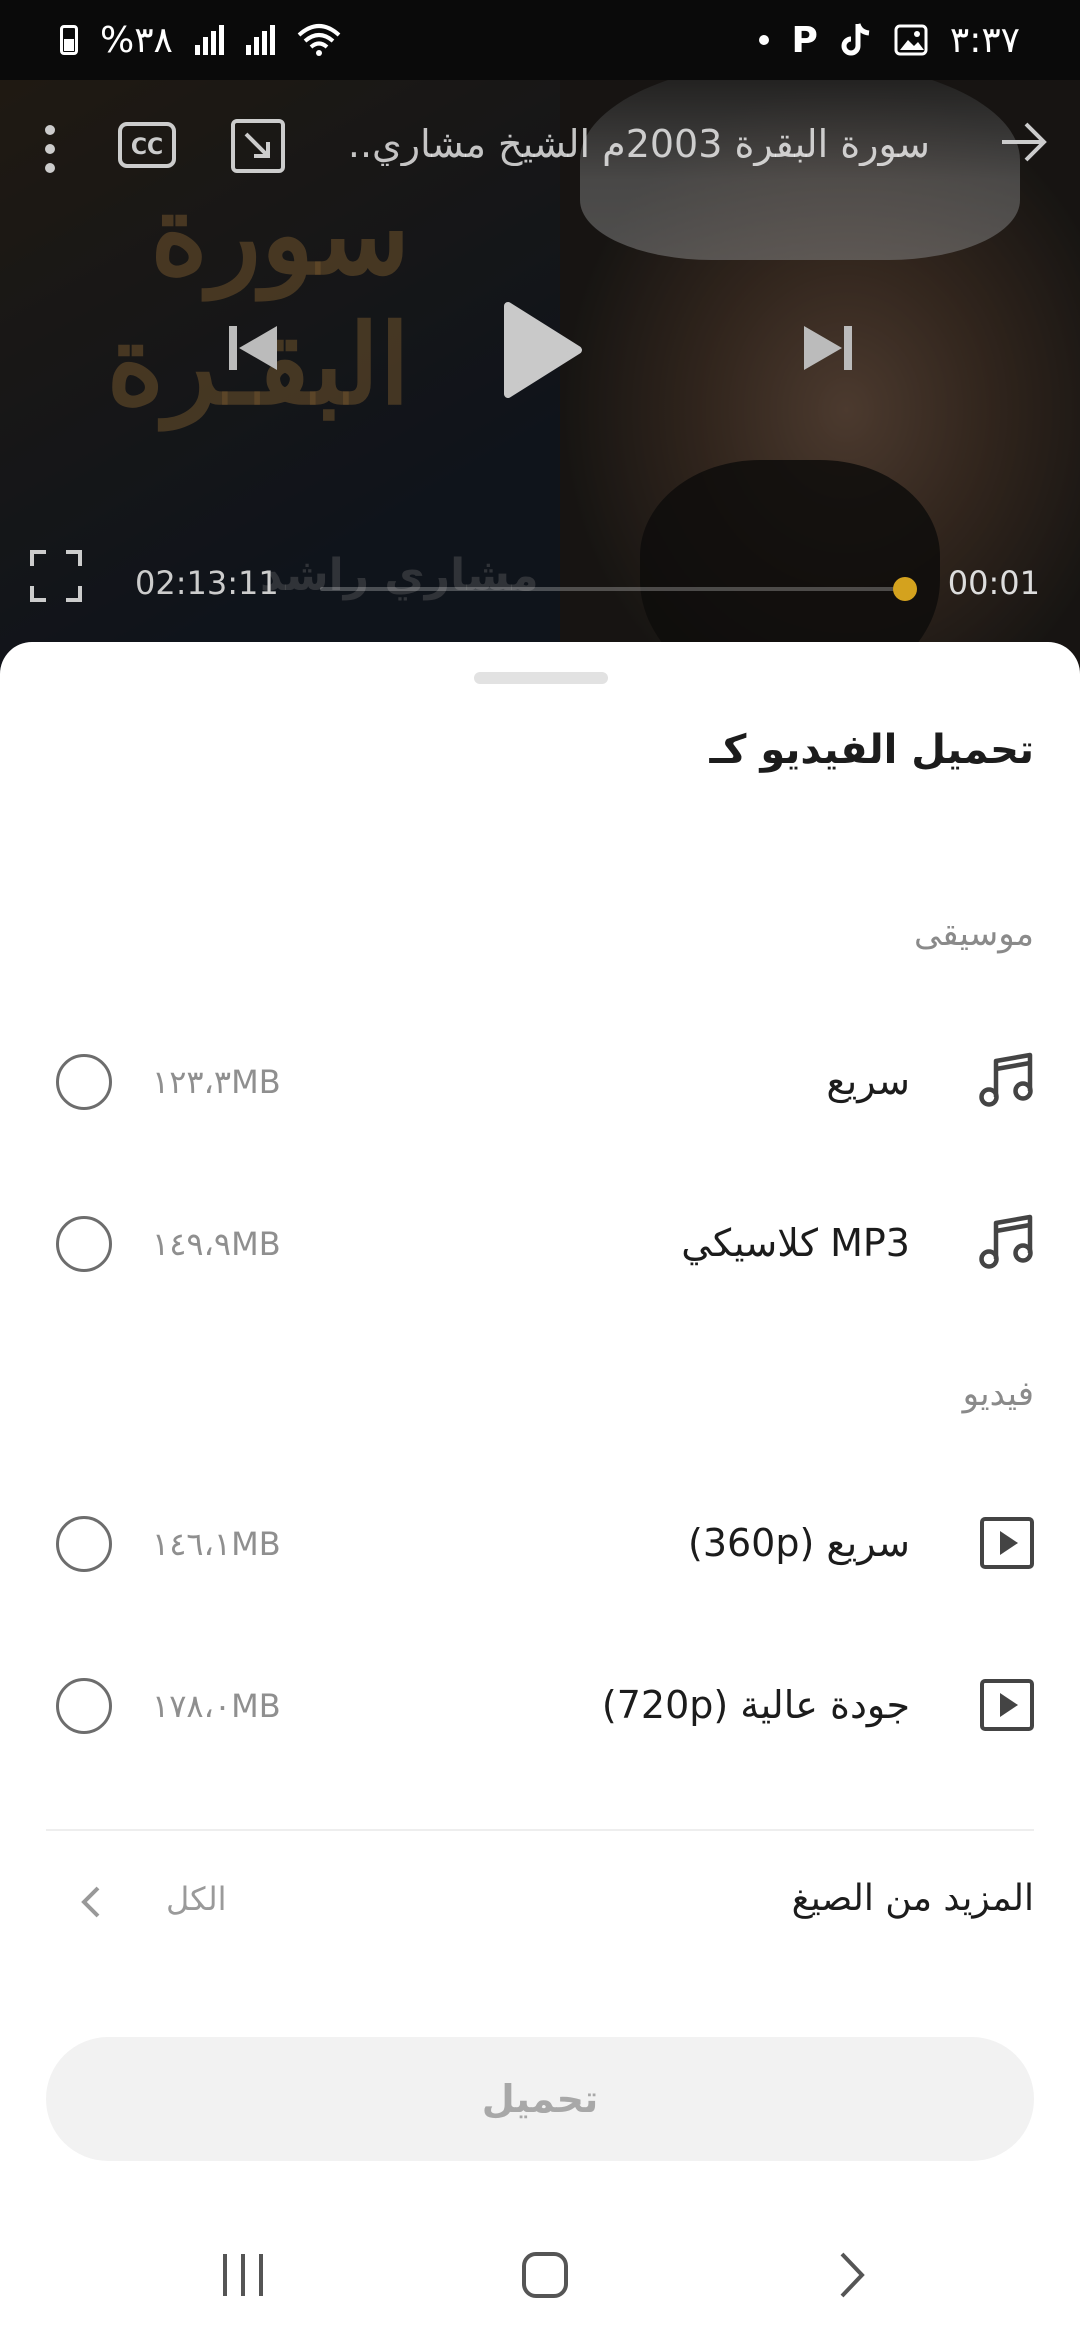 Image resolution: width=1080 pixels, height=2340 pixels. What do you see at coordinates (804, 40) in the screenshot?
I see `p-app-icon: P` at bounding box center [804, 40].